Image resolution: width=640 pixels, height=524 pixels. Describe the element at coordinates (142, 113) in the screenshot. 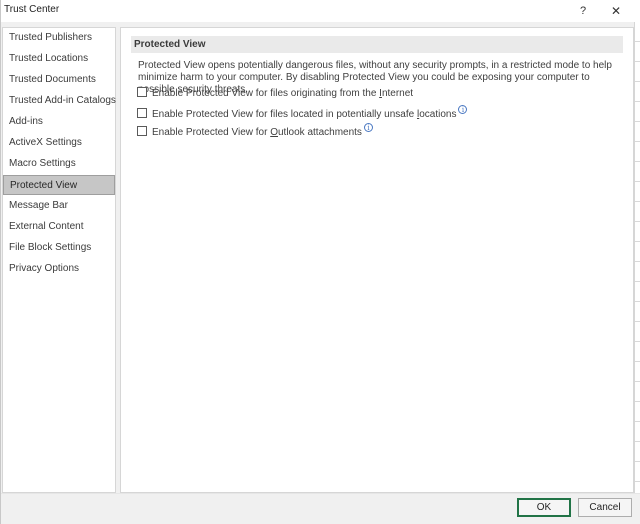

I see `unsafe-locations-checkbox` at that location.